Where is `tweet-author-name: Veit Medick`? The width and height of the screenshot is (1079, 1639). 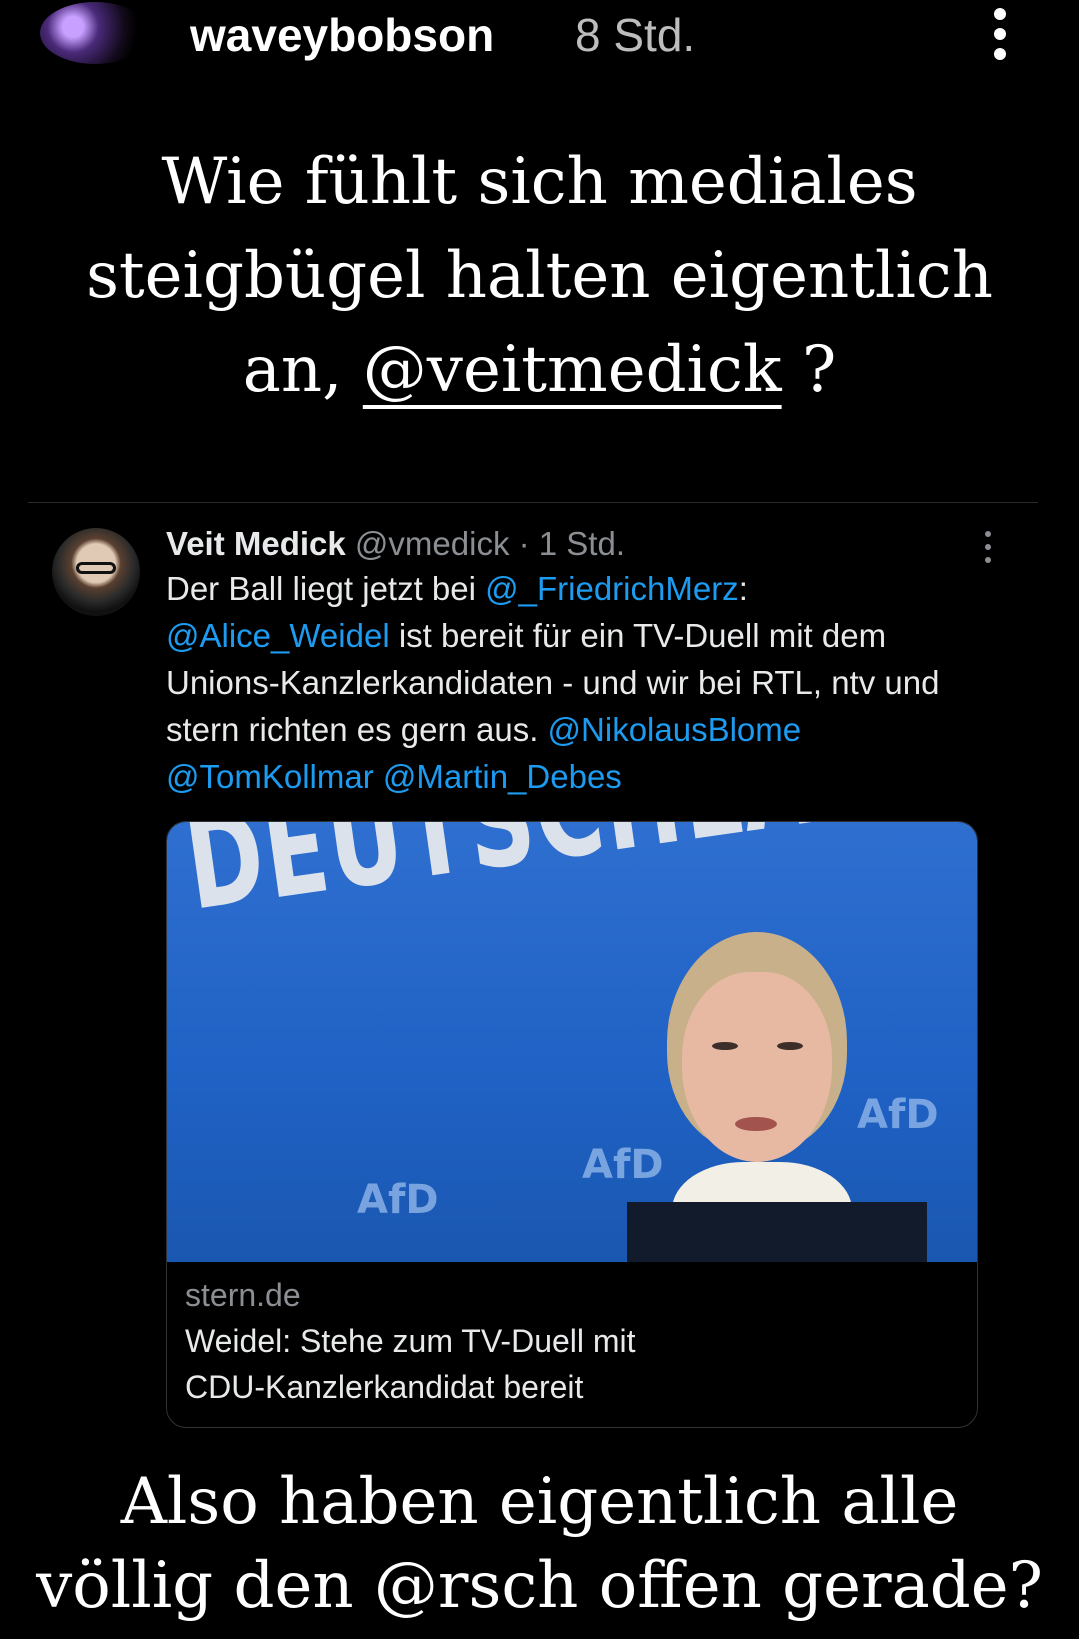 tweet-author-name: Veit Medick is located at coordinates (256, 543).